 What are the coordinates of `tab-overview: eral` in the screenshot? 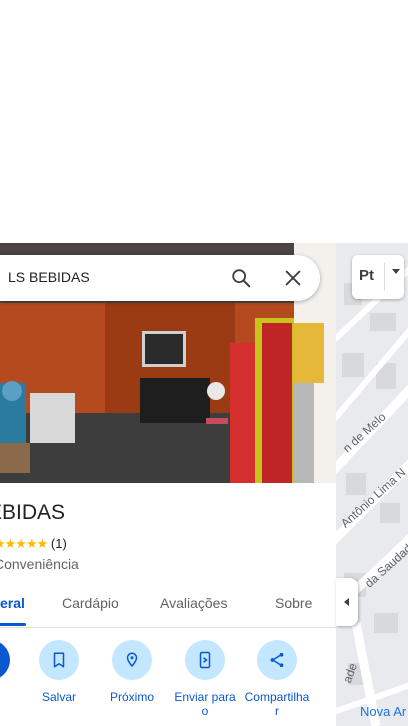 It's located at (12, 603).